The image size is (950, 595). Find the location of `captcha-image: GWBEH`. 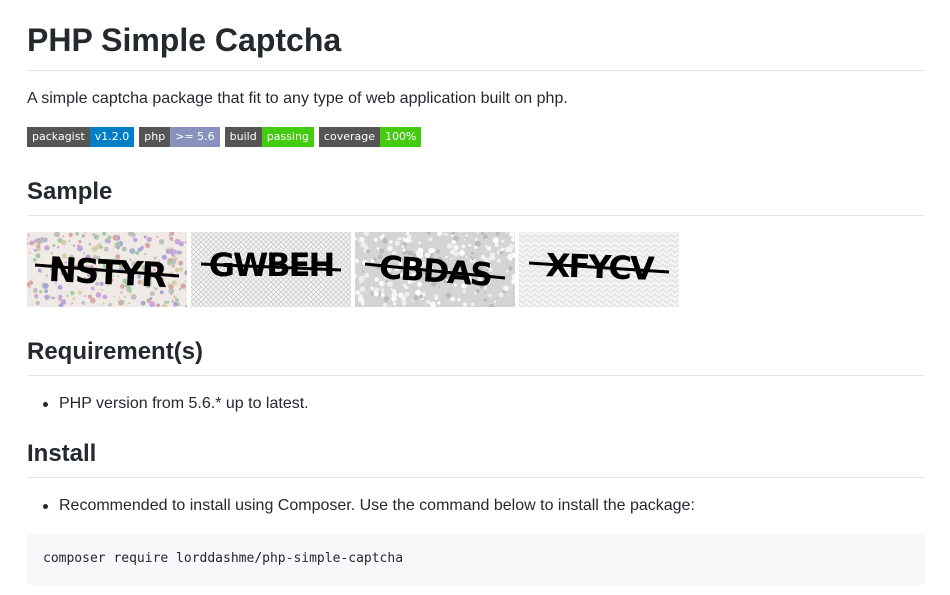

captcha-image: GWBEH is located at coordinates (271, 269).